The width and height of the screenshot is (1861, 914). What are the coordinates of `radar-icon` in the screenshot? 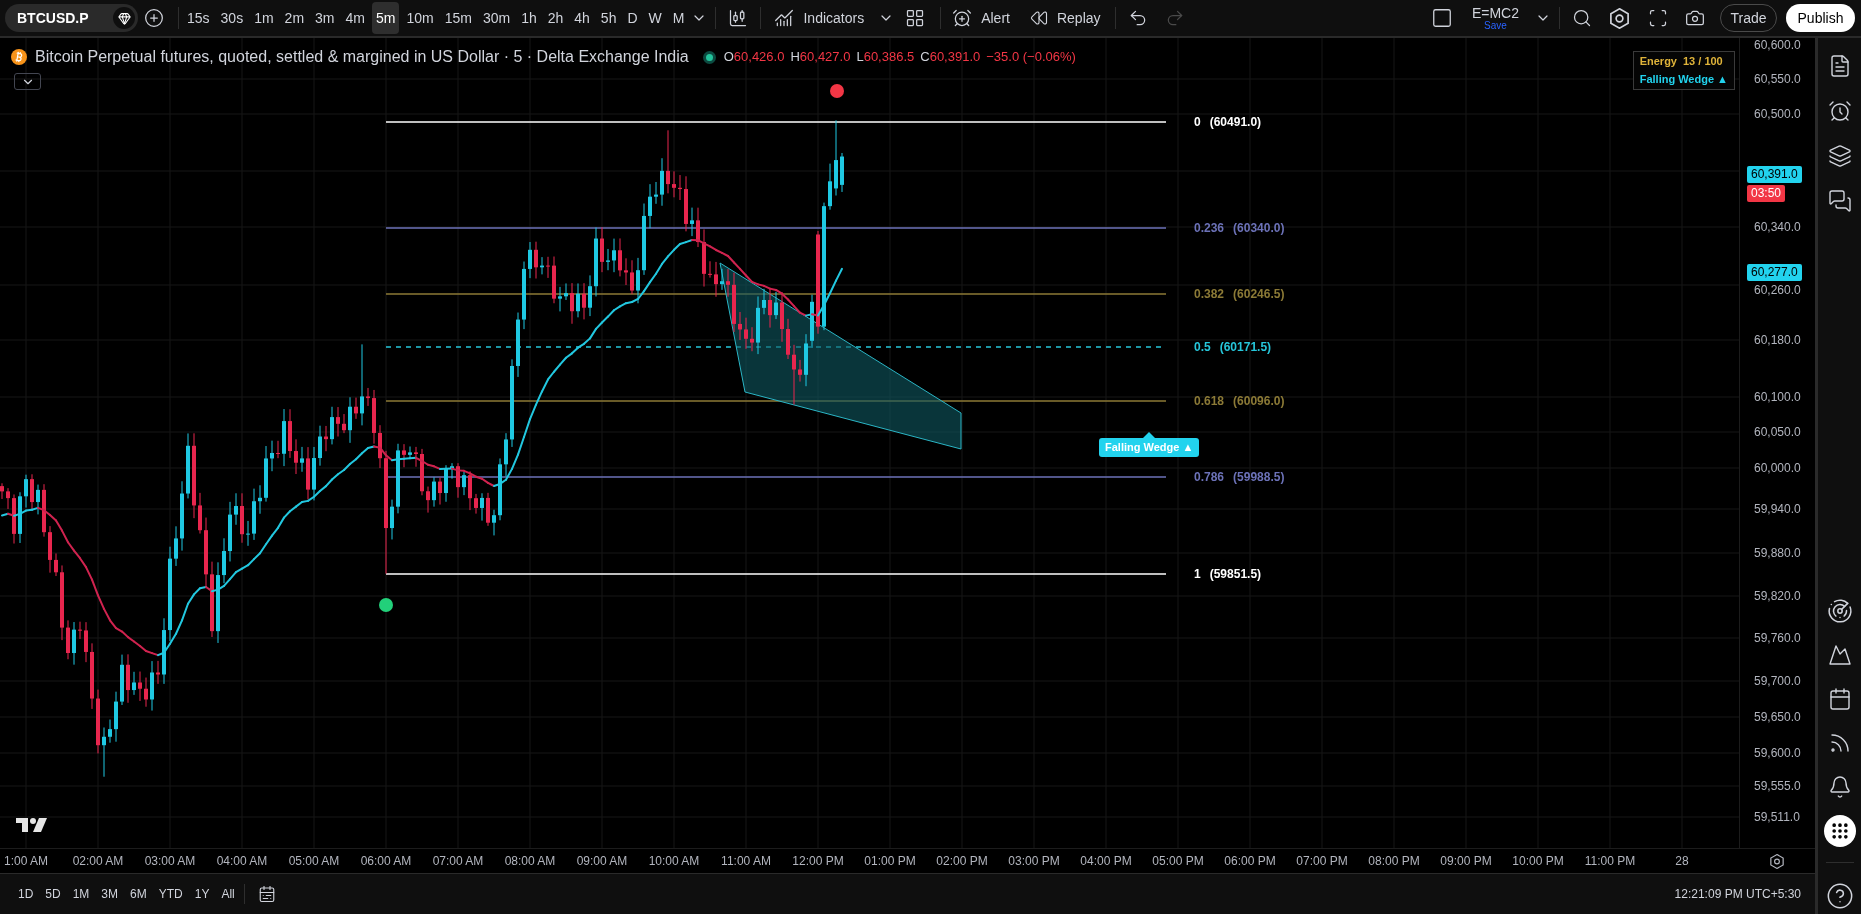 It's located at (1839, 611).